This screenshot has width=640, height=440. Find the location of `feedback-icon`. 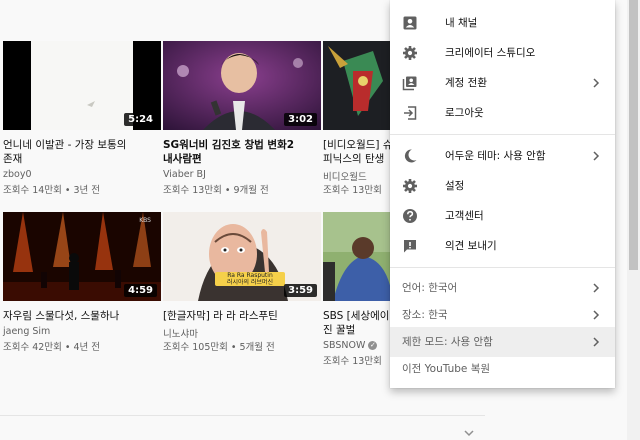

feedback-icon is located at coordinates (410, 246).